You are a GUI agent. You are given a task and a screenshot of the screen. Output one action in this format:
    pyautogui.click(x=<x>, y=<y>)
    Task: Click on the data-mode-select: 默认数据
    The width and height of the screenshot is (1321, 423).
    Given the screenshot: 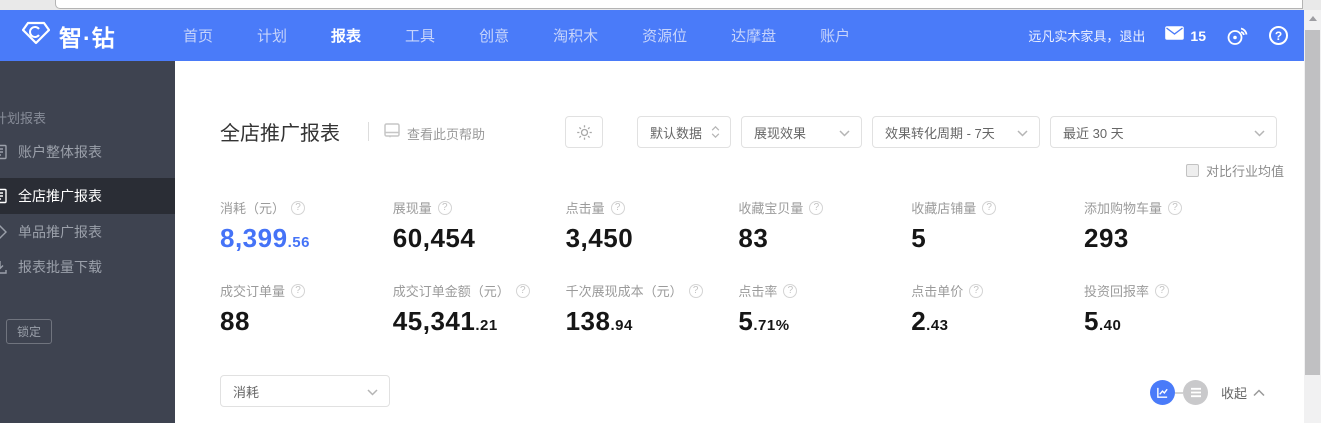 What is the action you would take?
    pyautogui.click(x=684, y=132)
    